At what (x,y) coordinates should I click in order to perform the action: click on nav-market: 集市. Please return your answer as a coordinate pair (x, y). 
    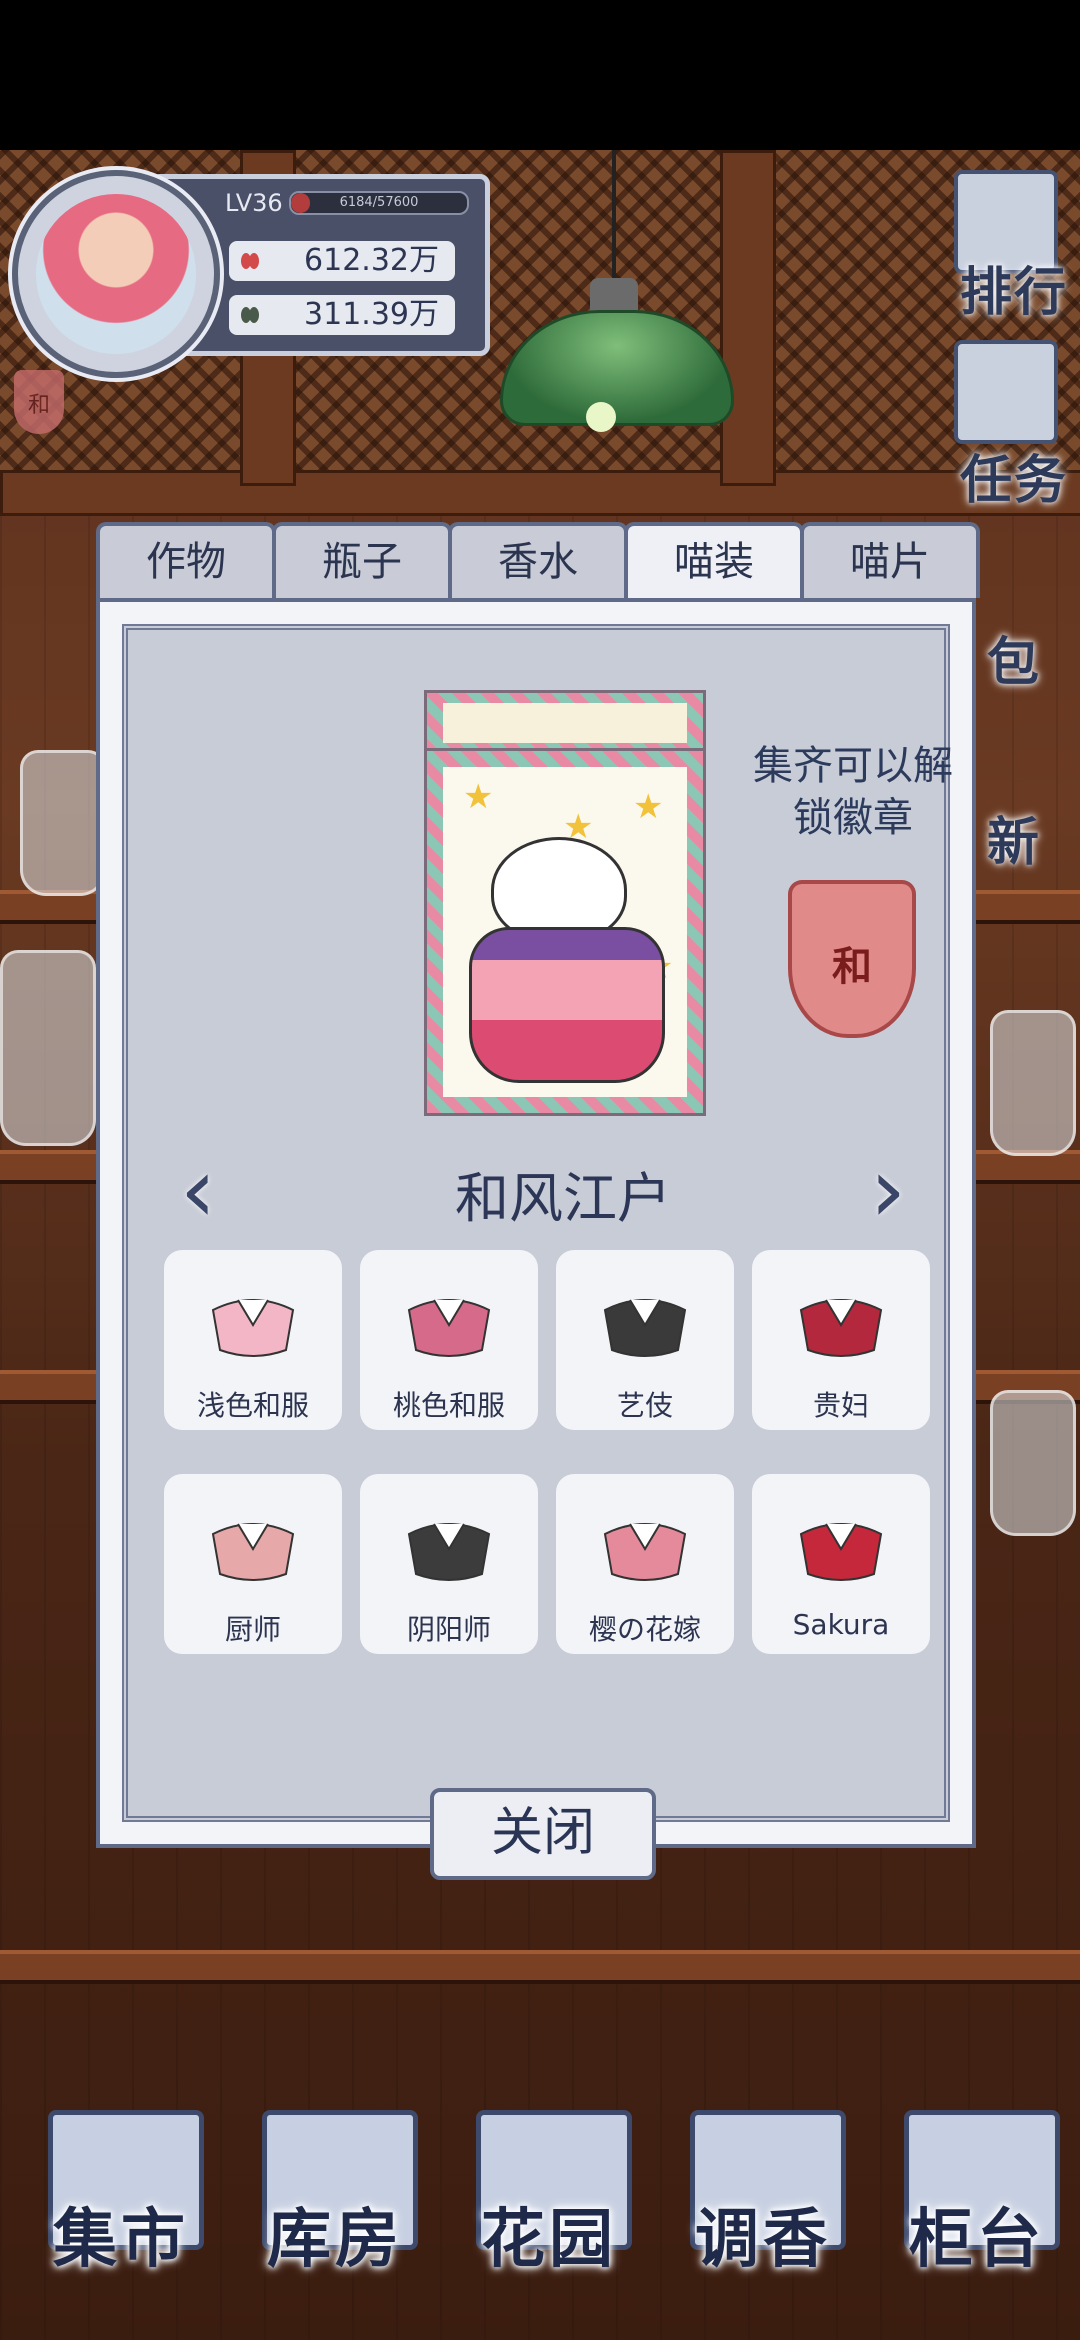
    Looking at the image, I should click on (121, 2205).